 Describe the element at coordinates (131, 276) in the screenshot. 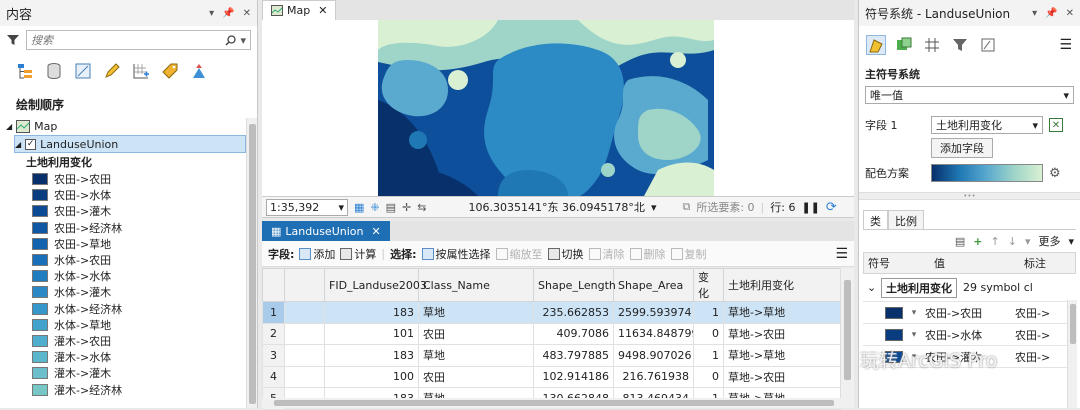

I see `legend-item: 水体->水体` at that location.